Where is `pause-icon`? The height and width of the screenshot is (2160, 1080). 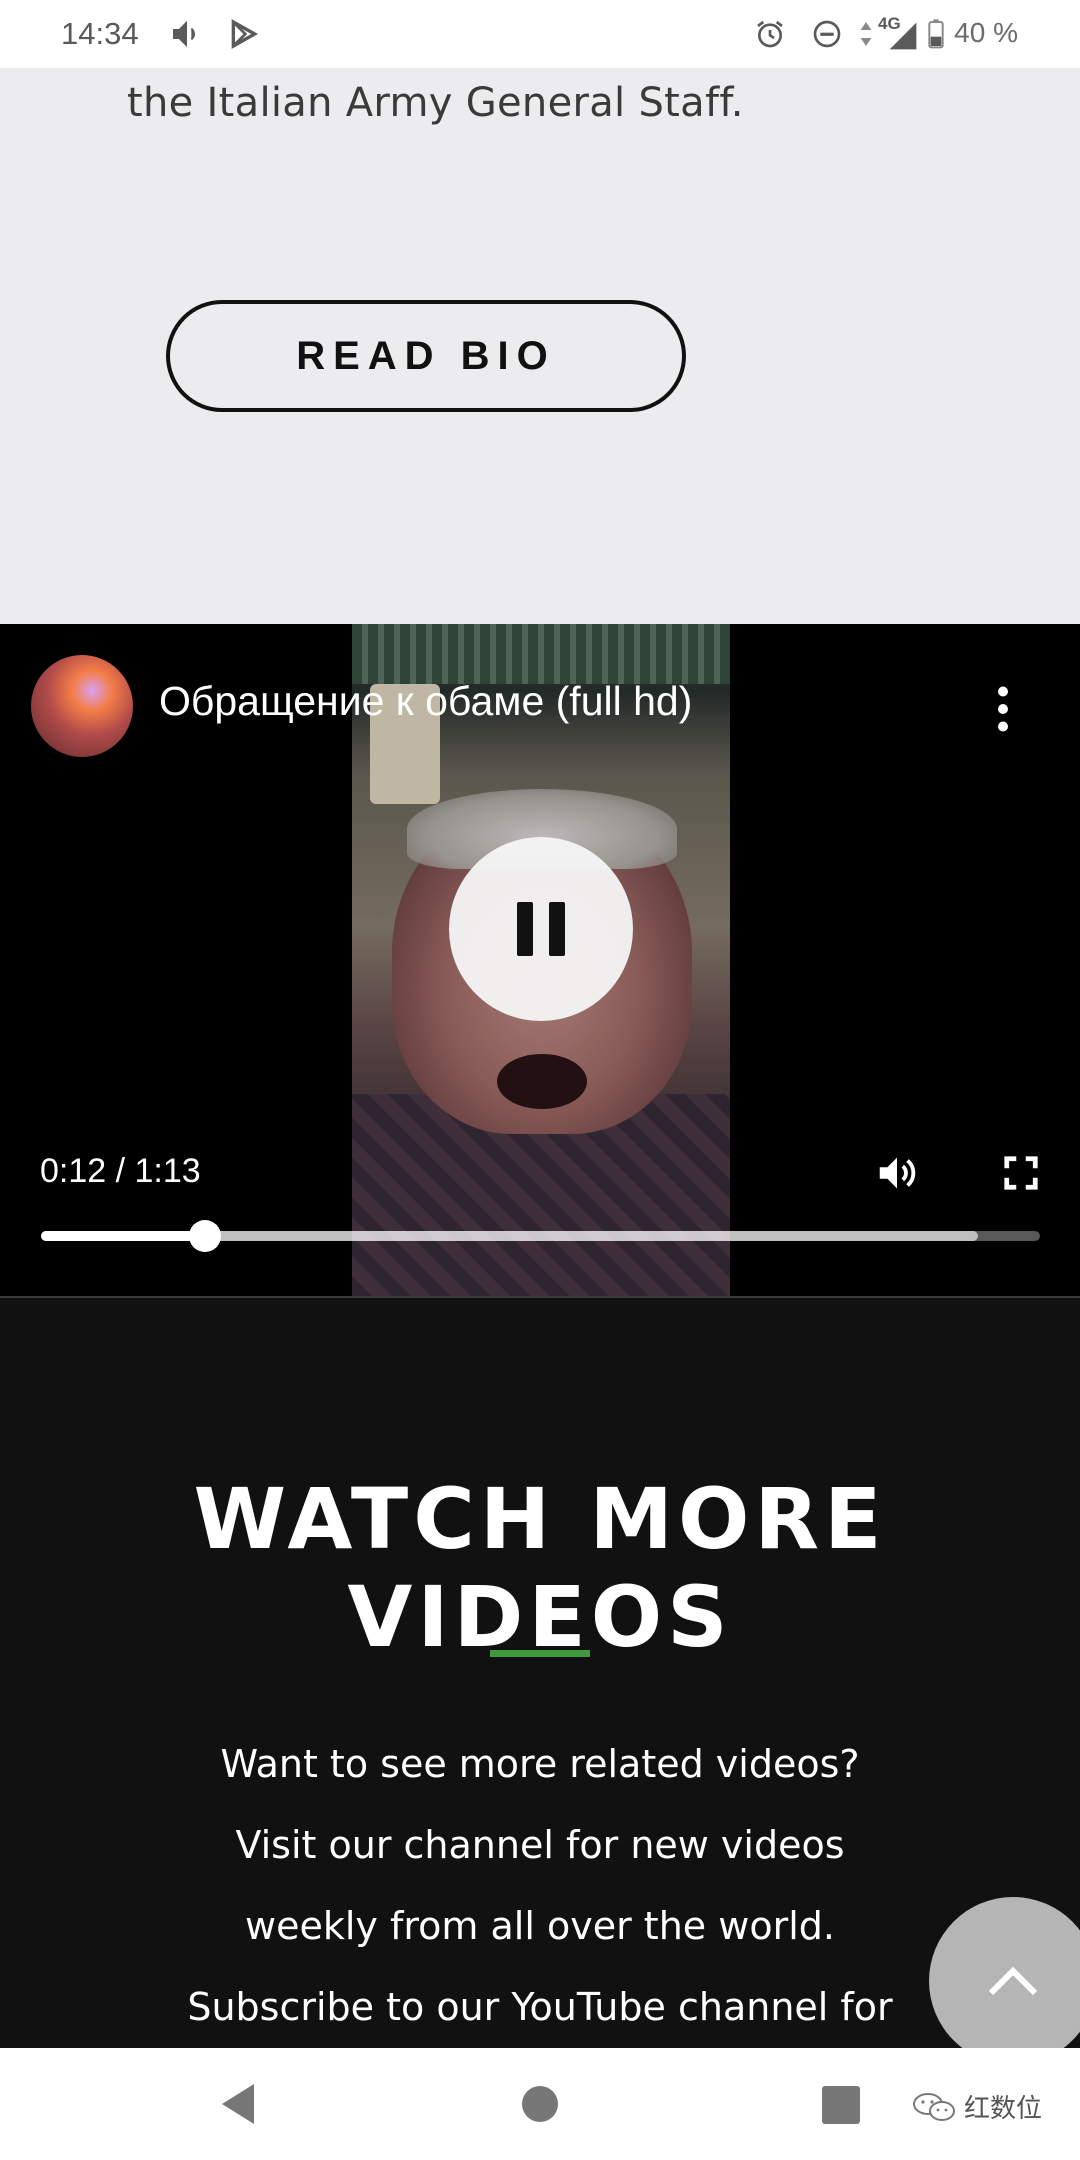
pause-icon is located at coordinates (525, 929).